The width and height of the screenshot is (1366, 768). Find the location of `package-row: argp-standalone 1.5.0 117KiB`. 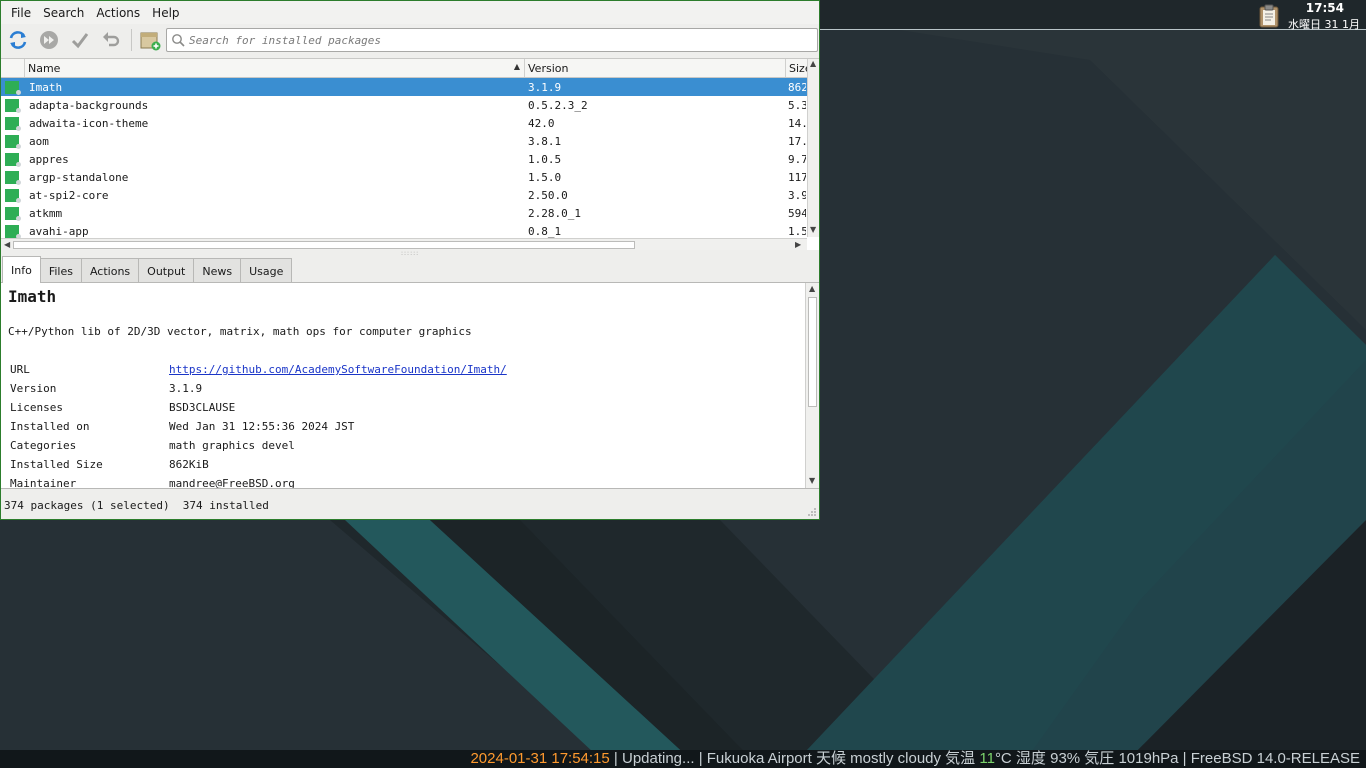

package-row: argp-standalone 1.5.0 117KiB is located at coordinates (410, 177).